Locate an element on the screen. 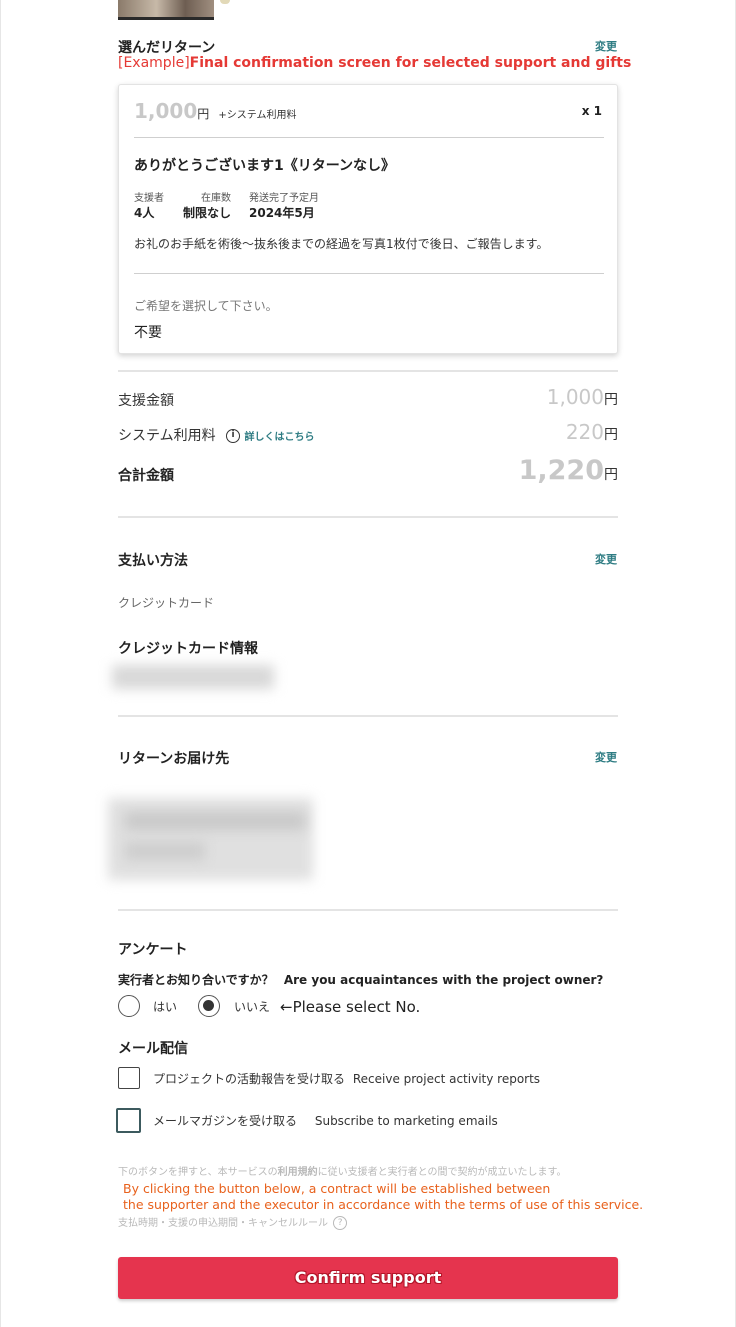 The height and width of the screenshot is (1327, 736). cancel-rules: 支払時期・支援の申込期間・キャンセルルール ? is located at coordinates (233, 1222).